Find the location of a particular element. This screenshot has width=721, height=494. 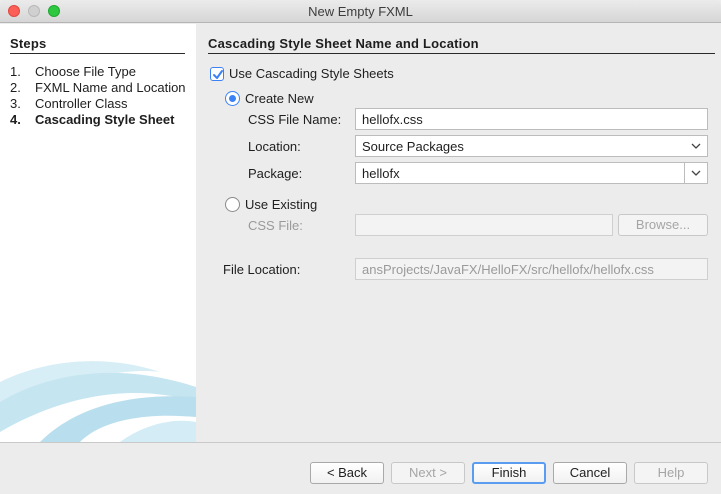

step-number: 4. is located at coordinates (15, 119).